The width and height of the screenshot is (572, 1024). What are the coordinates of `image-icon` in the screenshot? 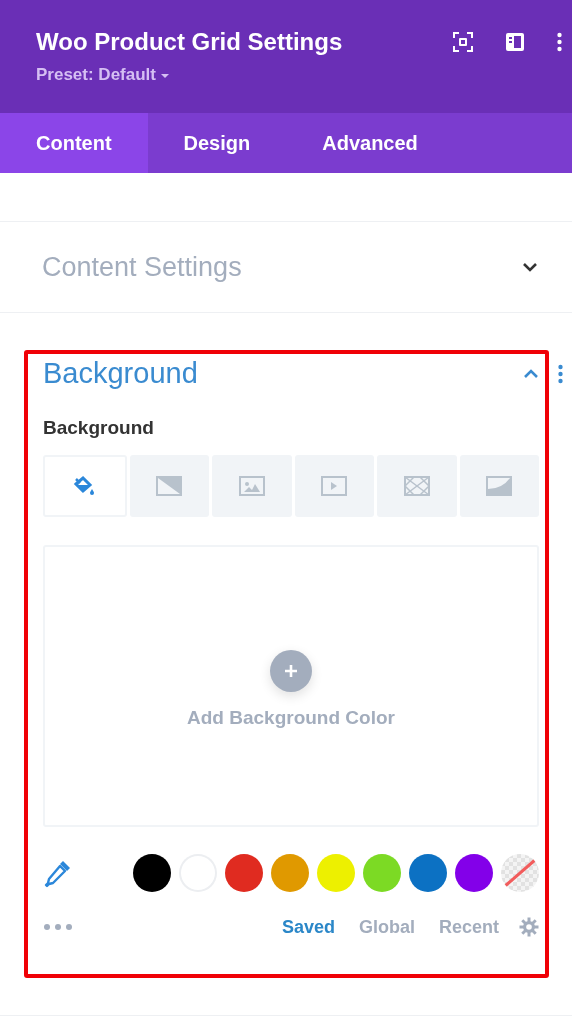 It's located at (251, 485).